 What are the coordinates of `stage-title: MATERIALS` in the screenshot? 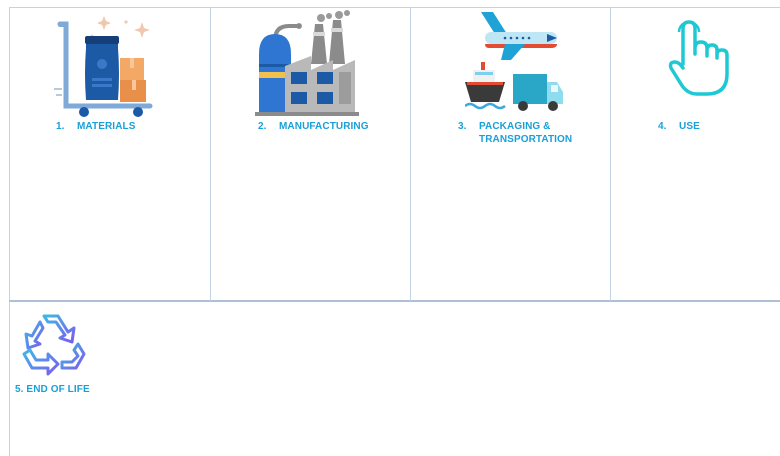 It's located at (106, 126).